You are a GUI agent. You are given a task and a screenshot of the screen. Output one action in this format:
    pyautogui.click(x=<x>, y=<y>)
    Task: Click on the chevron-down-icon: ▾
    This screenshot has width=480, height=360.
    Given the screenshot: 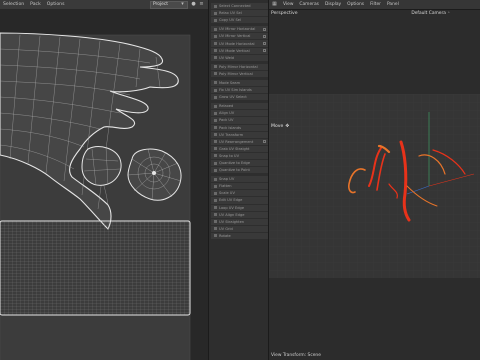 What is the action you would take?
    pyautogui.click(x=182, y=4)
    